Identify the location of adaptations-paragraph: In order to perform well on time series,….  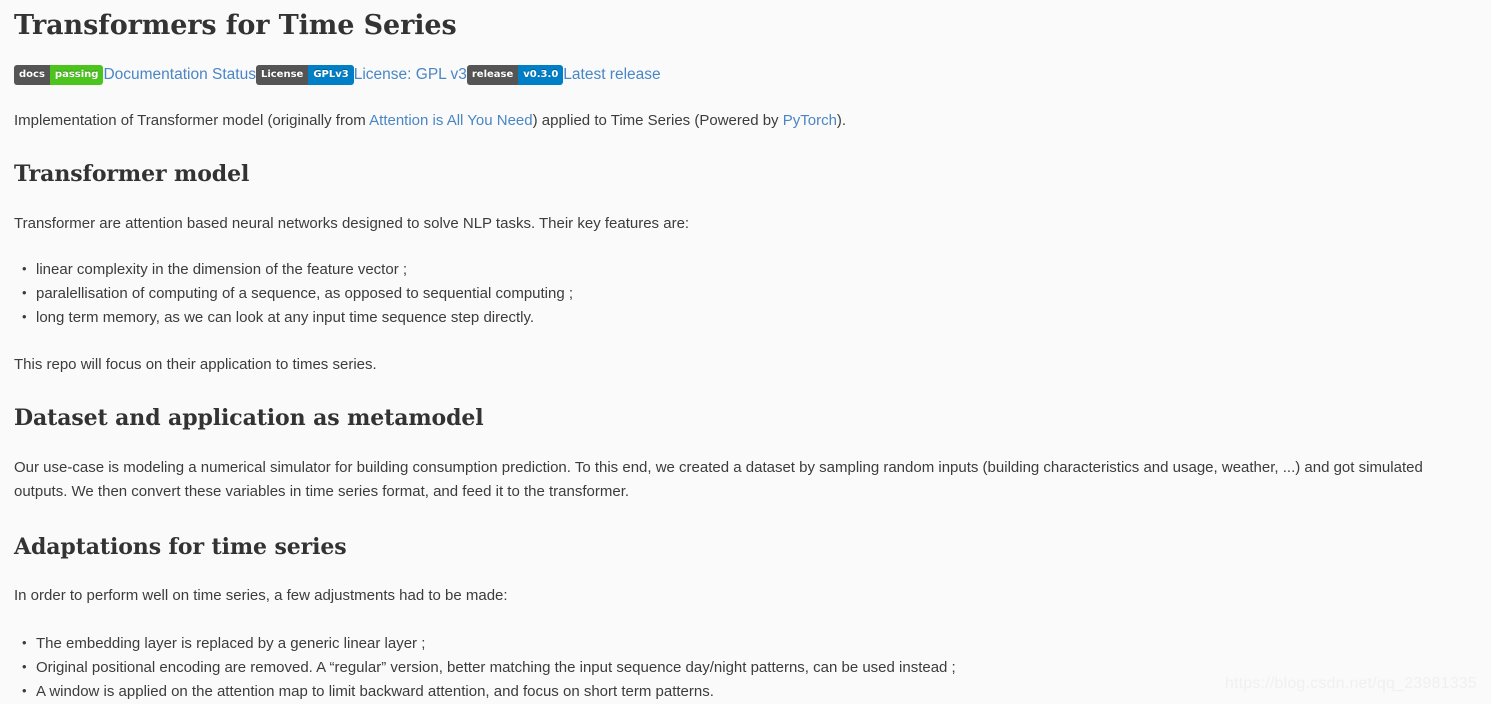
(261, 596).